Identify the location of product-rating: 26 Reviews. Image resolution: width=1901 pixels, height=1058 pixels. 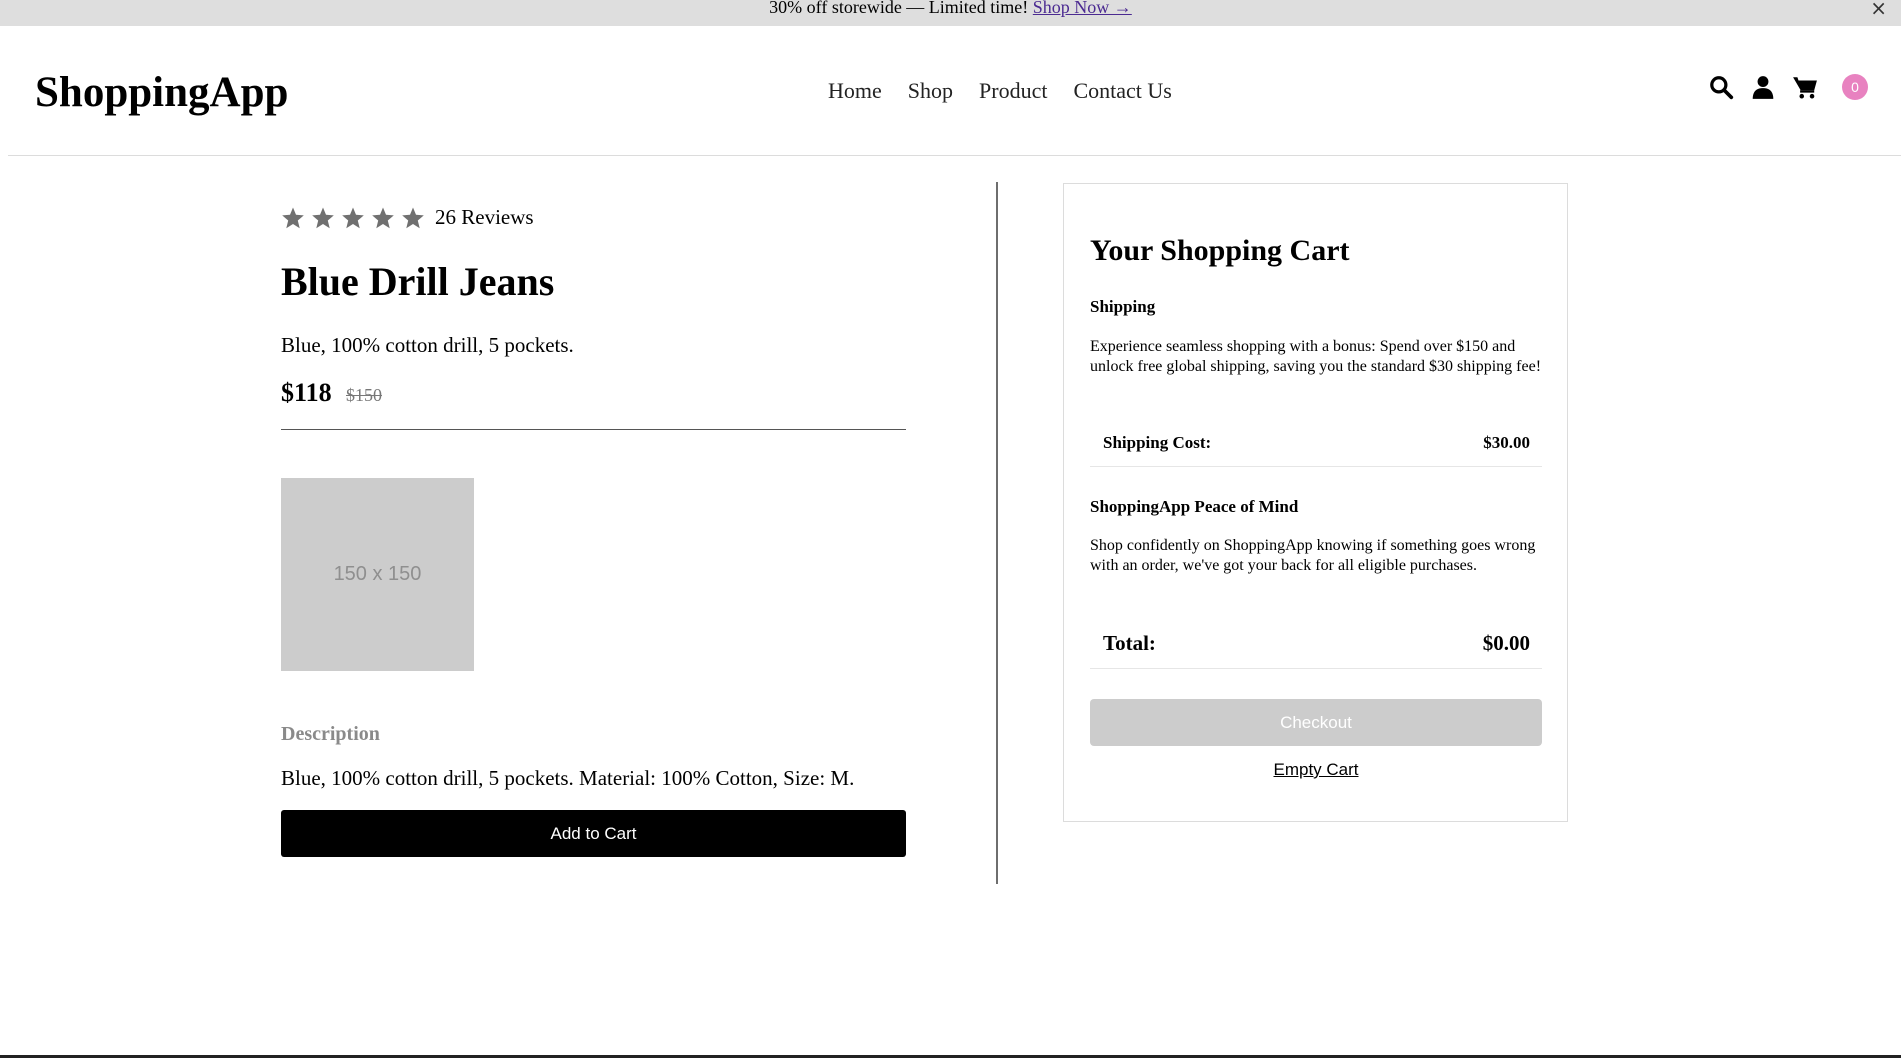
(593, 217).